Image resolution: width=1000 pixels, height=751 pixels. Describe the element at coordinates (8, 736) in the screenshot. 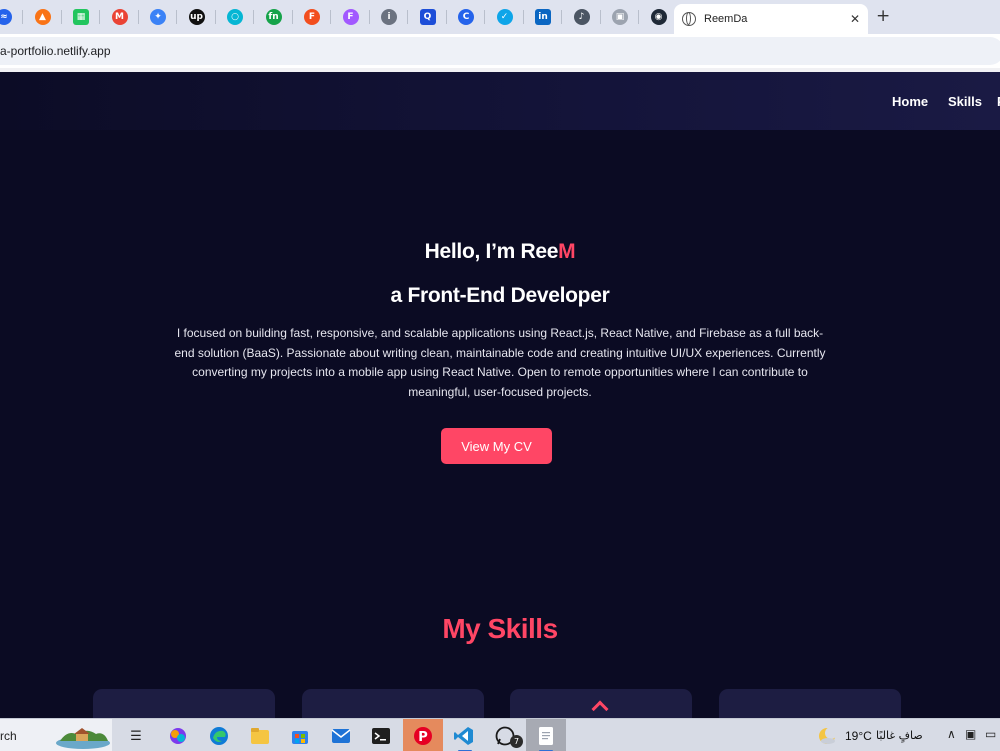

I see `search-text: rch` at that location.